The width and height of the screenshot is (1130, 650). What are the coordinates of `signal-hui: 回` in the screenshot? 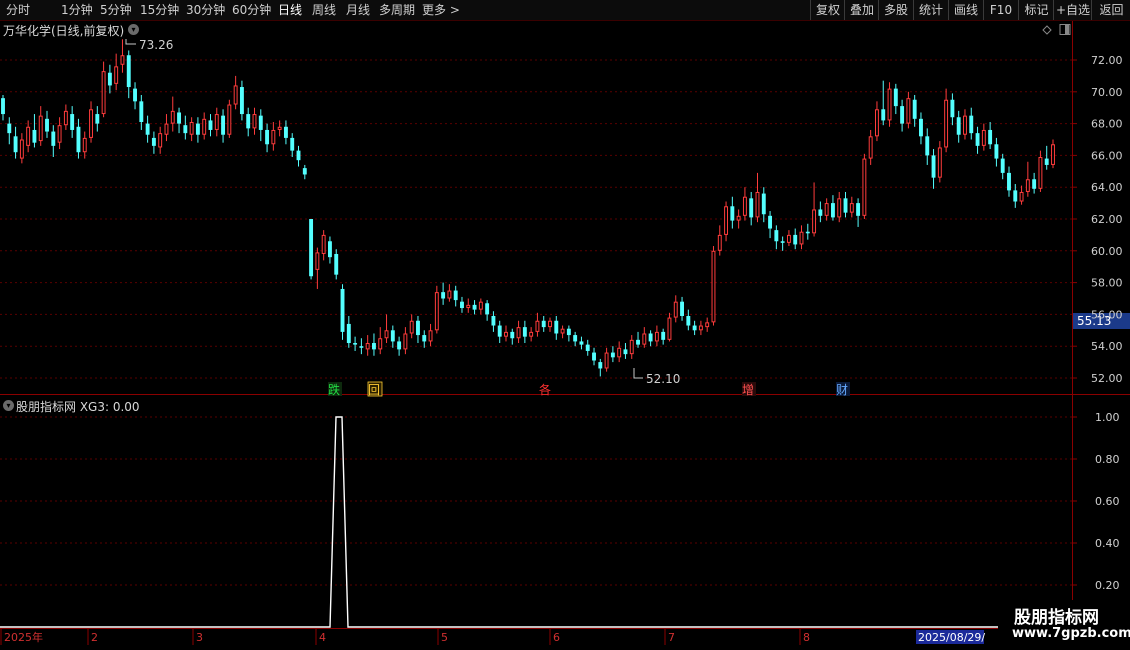 It's located at (374, 390).